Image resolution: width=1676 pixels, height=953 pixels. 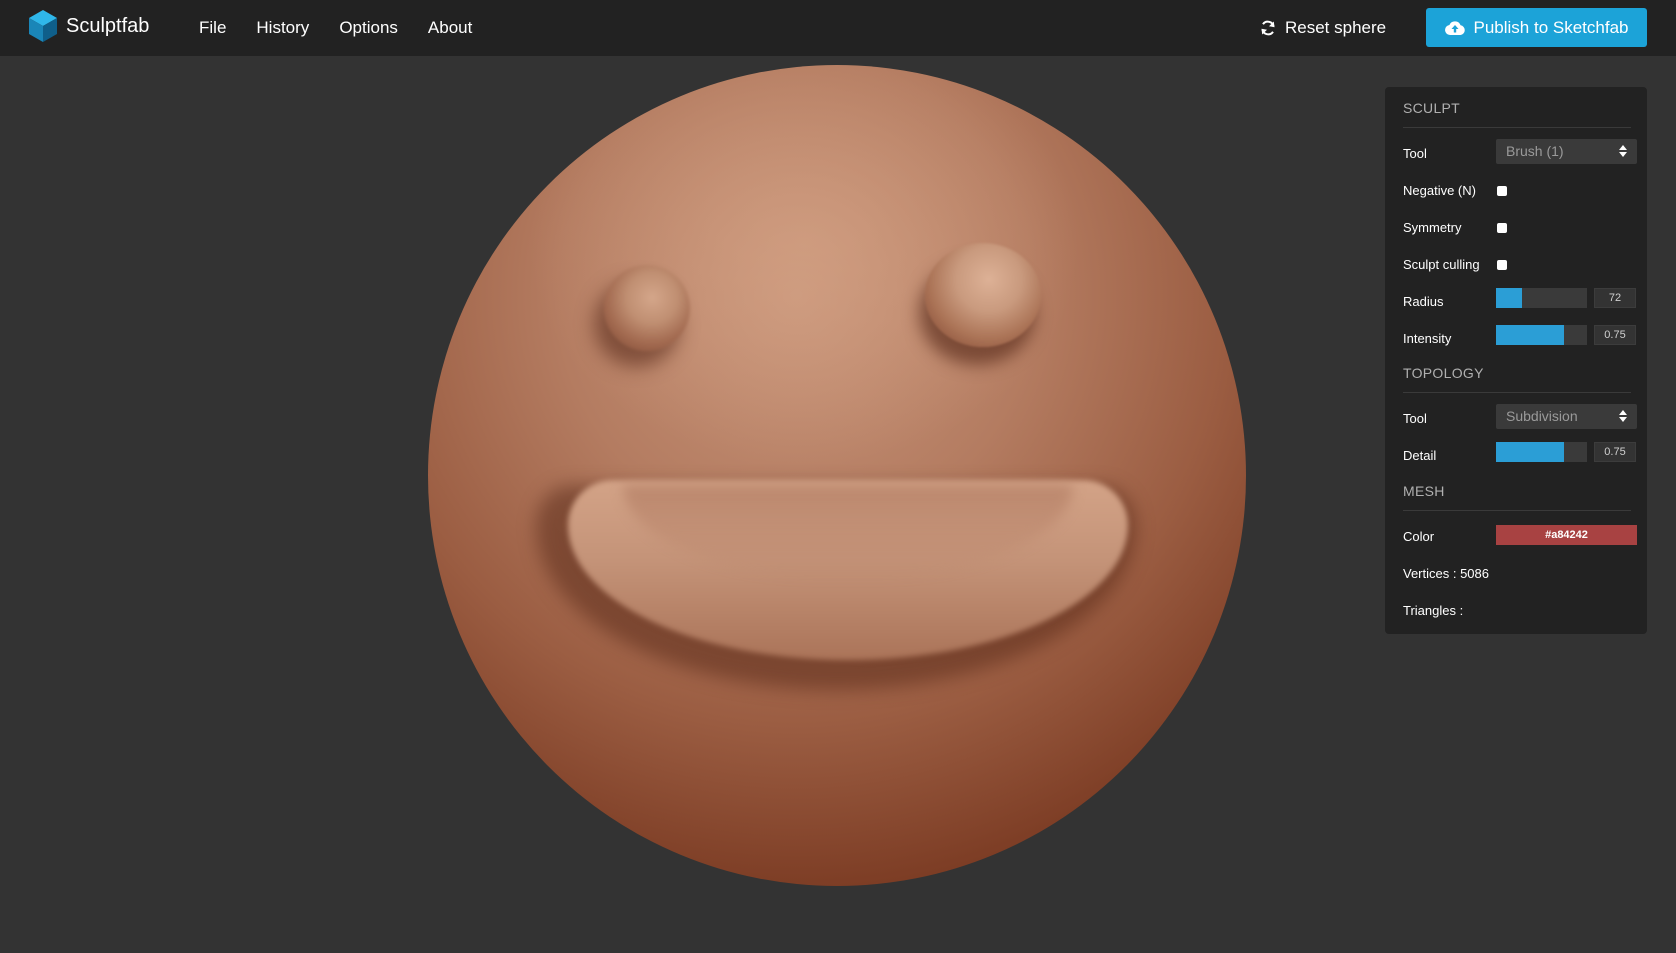 What do you see at coordinates (1432, 108) in the screenshot?
I see `section-title-sculpt: SCULPT` at bounding box center [1432, 108].